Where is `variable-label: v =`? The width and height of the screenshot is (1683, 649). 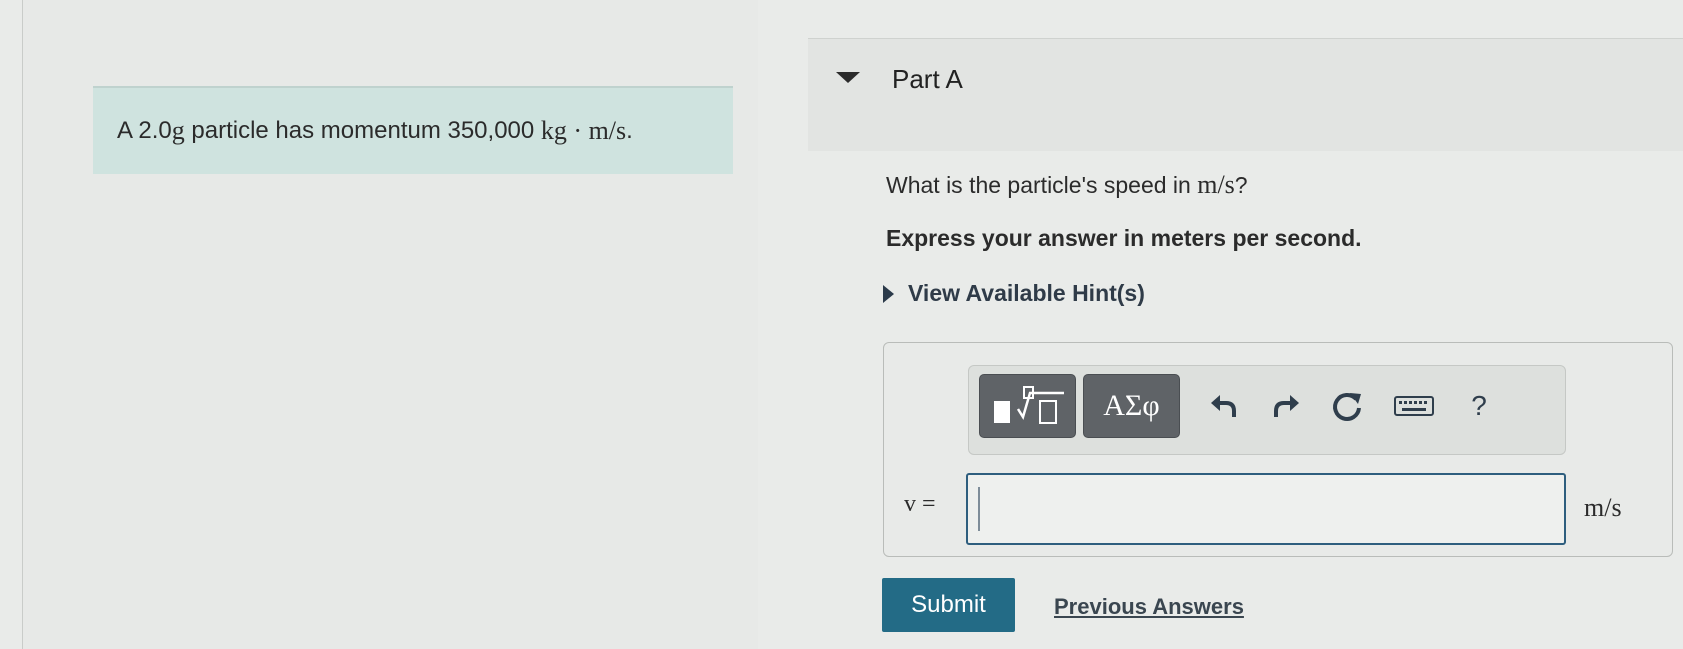 variable-label: v = is located at coordinates (920, 504).